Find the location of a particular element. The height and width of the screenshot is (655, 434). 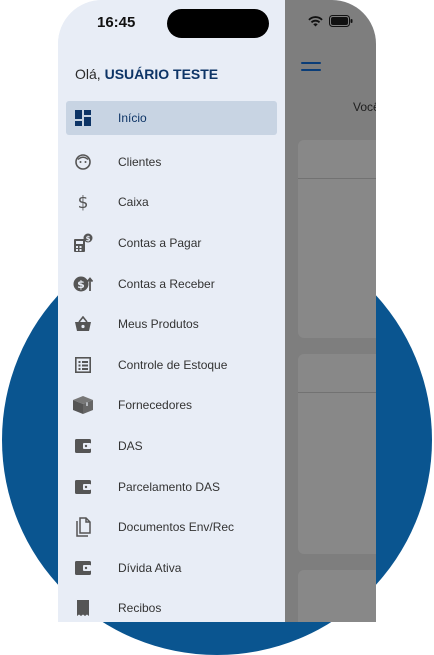

list-icon is located at coordinates (83, 365).